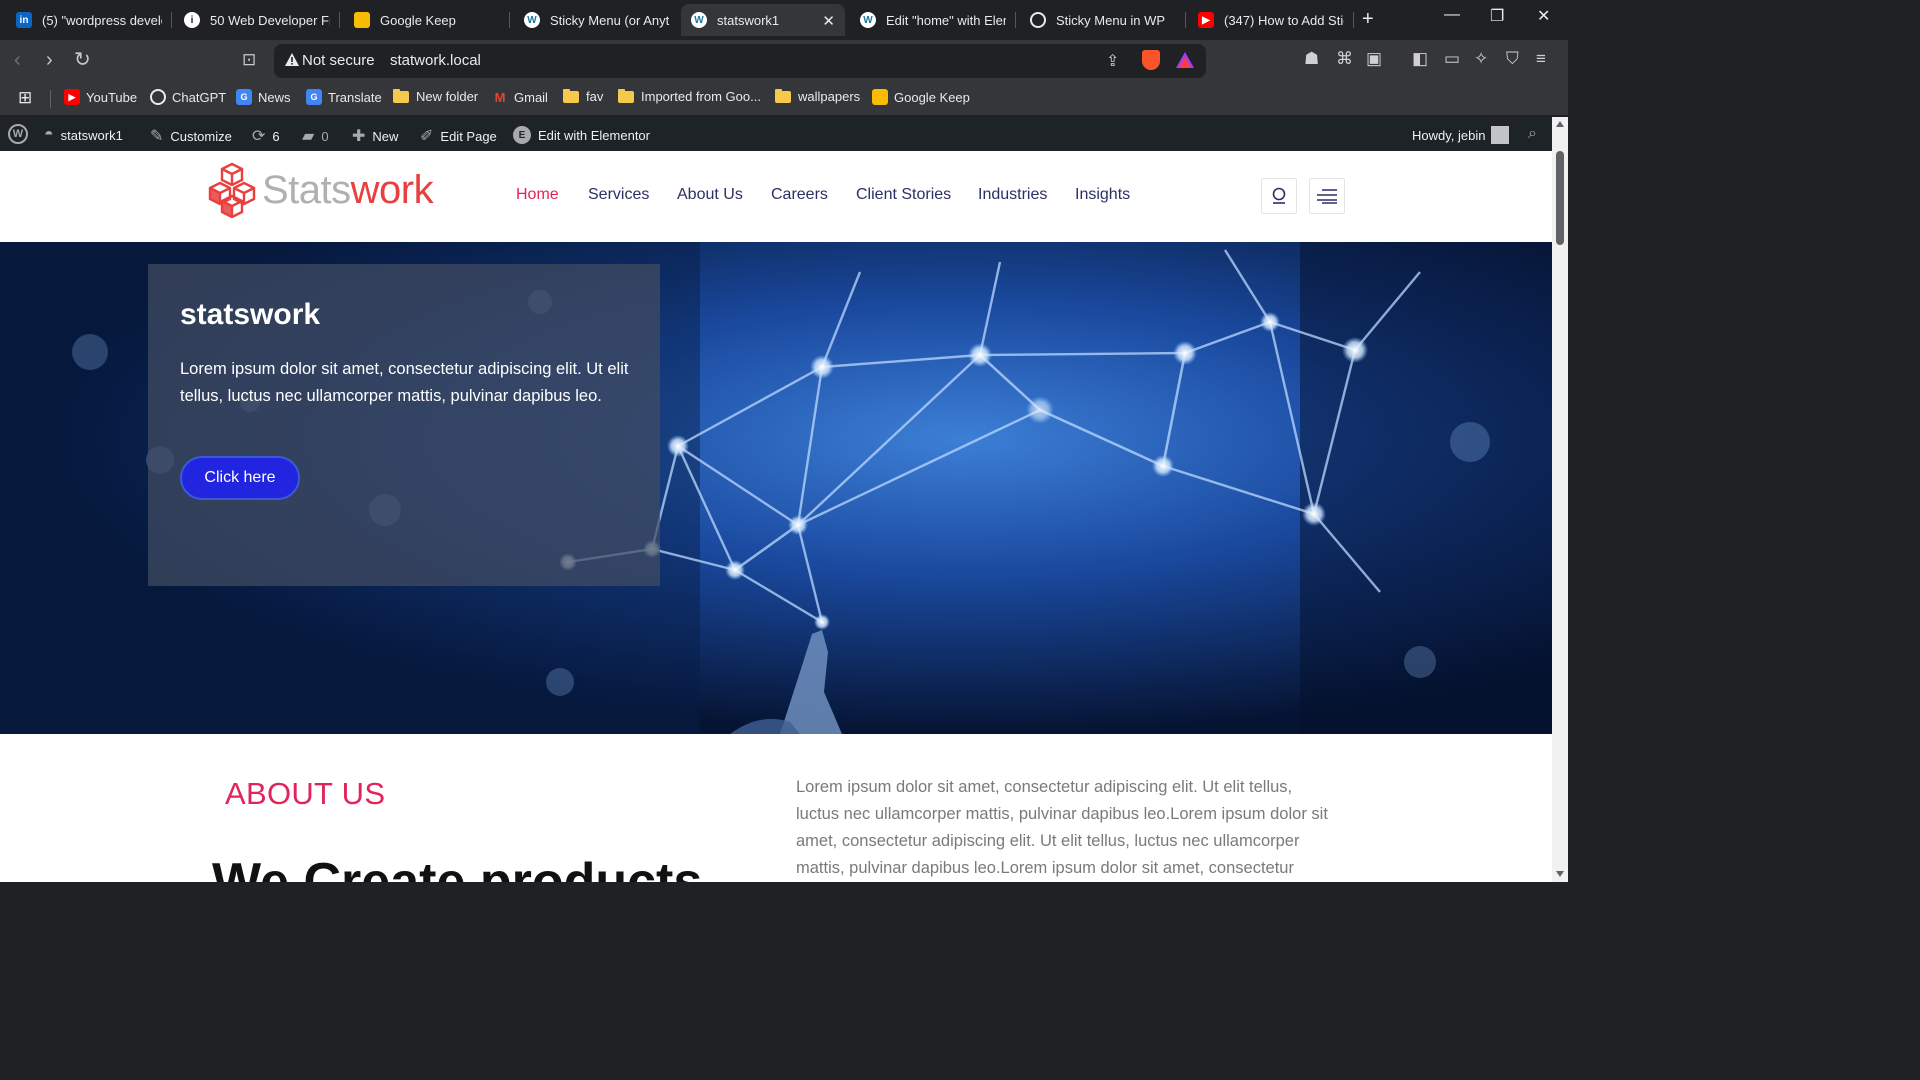 The height and width of the screenshot is (1080, 1920). I want to click on bookmark-label: News, so click(274, 97).